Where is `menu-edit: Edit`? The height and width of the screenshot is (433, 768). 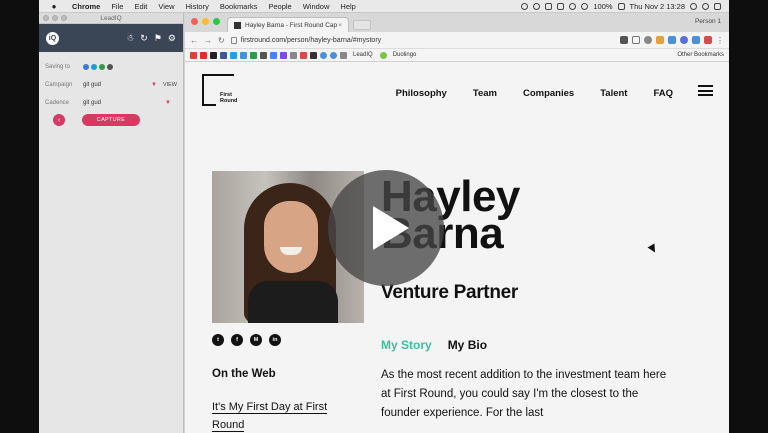 menu-edit: Edit is located at coordinates (140, 6).